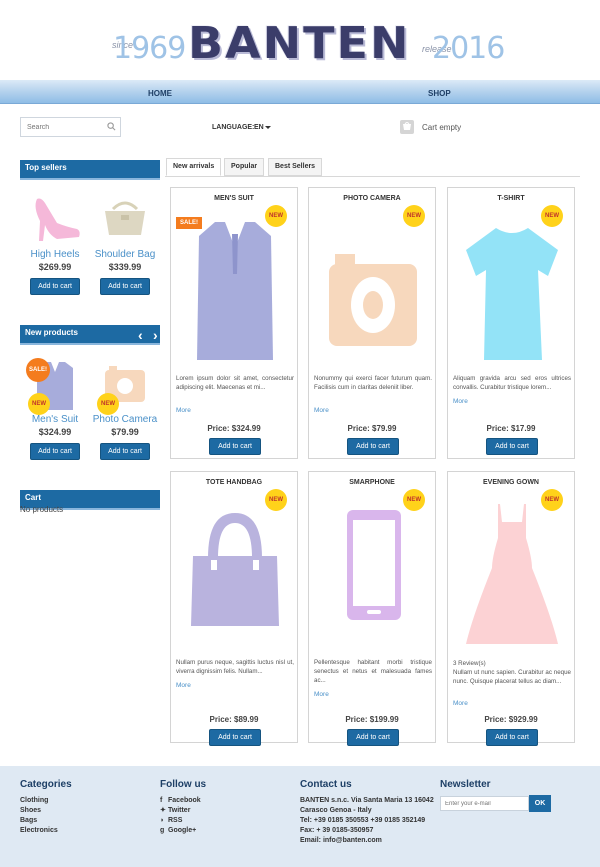 The image size is (600, 867). Describe the element at coordinates (55, 220) in the screenshot. I see `high-heels-image` at that location.